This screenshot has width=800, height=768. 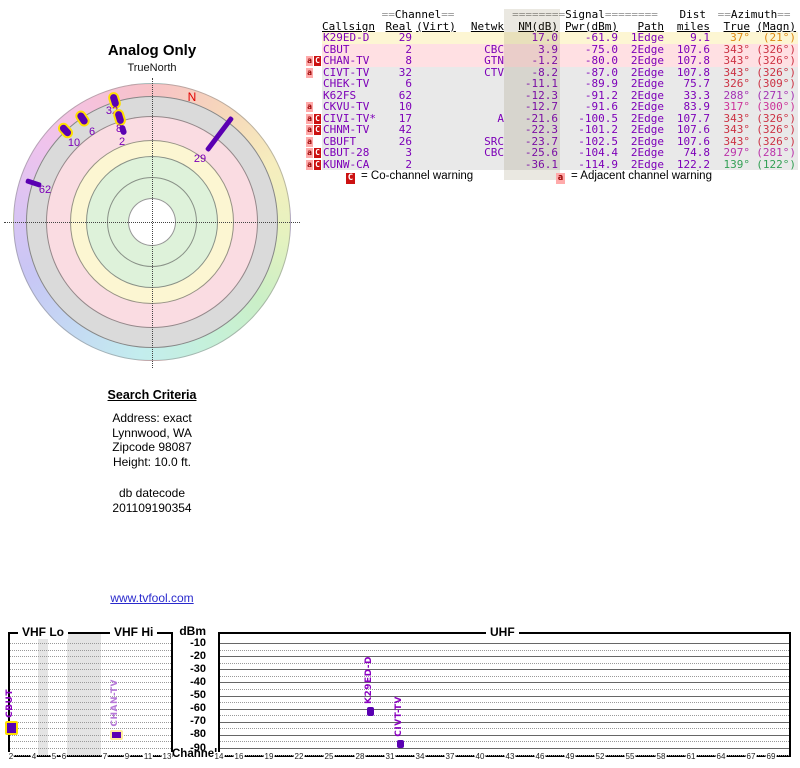 What do you see at coordinates (198, 681) in the screenshot?
I see `dbm-tick-label: -40` at bounding box center [198, 681].